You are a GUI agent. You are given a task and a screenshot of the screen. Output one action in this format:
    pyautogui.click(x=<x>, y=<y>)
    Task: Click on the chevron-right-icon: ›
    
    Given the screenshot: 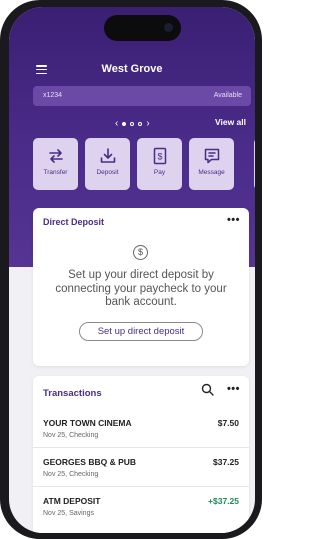 What is the action you would take?
    pyautogui.click(x=147, y=123)
    